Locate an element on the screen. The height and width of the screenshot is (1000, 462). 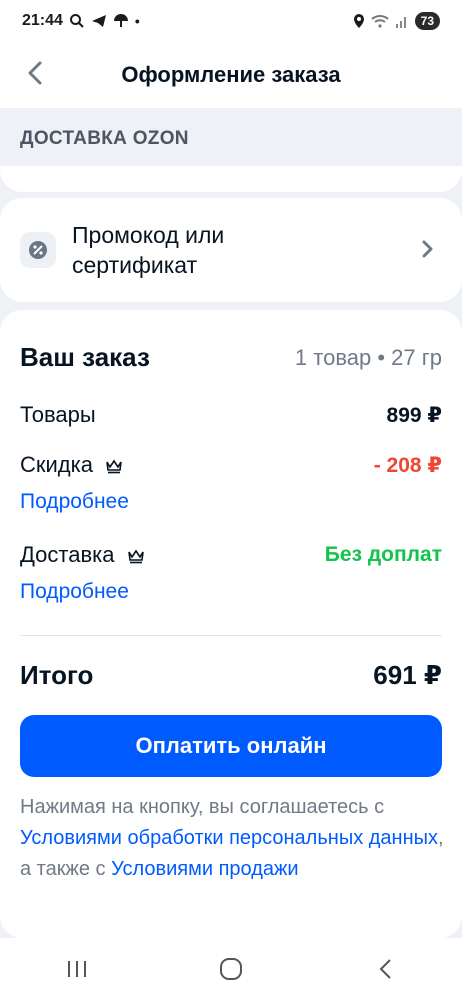
total-value: 691 ₽ is located at coordinates (407, 675).